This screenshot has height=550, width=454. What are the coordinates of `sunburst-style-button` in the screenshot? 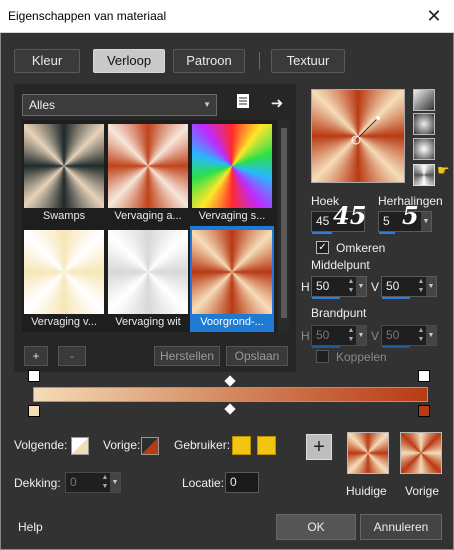 It's located at (424, 175).